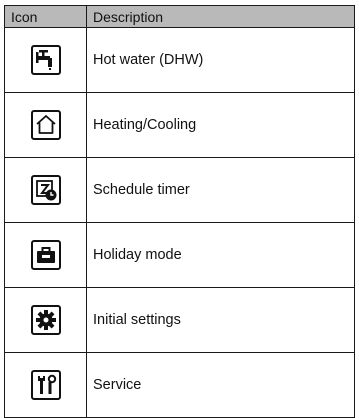 Image resolution: width=359 pixels, height=418 pixels. Describe the element at coordinates (45, 16) in the screenshot. I see `header-icon: Icon` at that location.